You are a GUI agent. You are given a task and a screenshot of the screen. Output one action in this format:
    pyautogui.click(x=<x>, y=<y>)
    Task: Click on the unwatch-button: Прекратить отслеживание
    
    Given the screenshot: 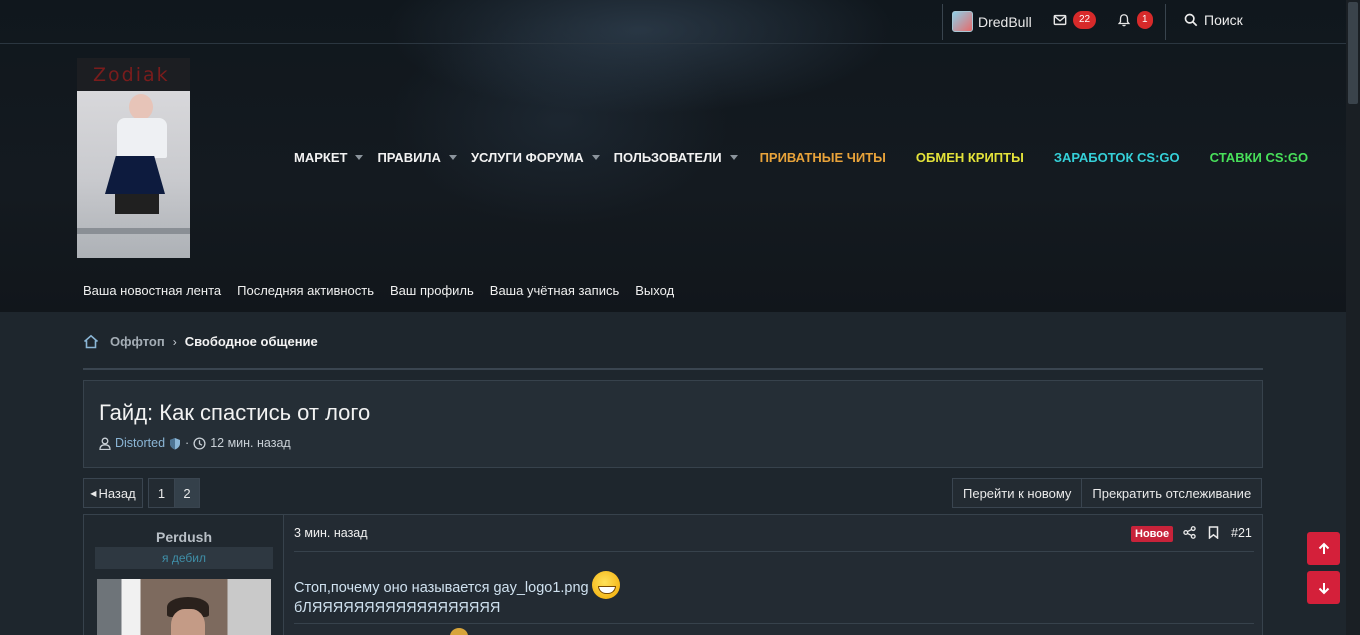 What is the action you would take?
    pyautogui.click(x=1172, y=493)
    